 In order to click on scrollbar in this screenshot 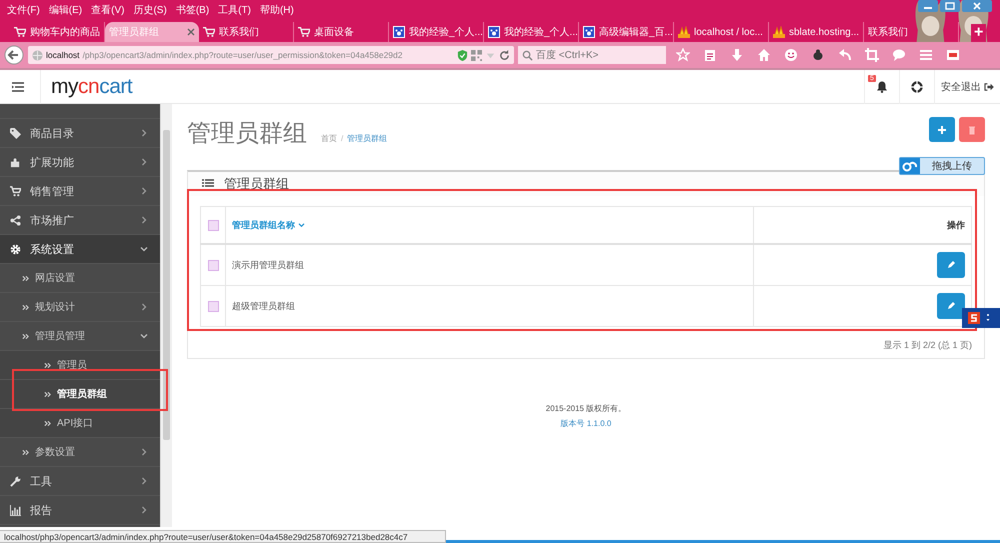, I will do `click(166, 315)`.